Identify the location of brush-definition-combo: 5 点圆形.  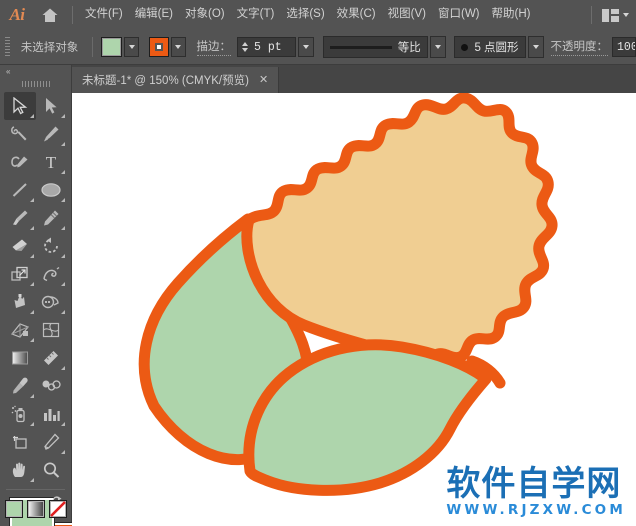
(490, 47).